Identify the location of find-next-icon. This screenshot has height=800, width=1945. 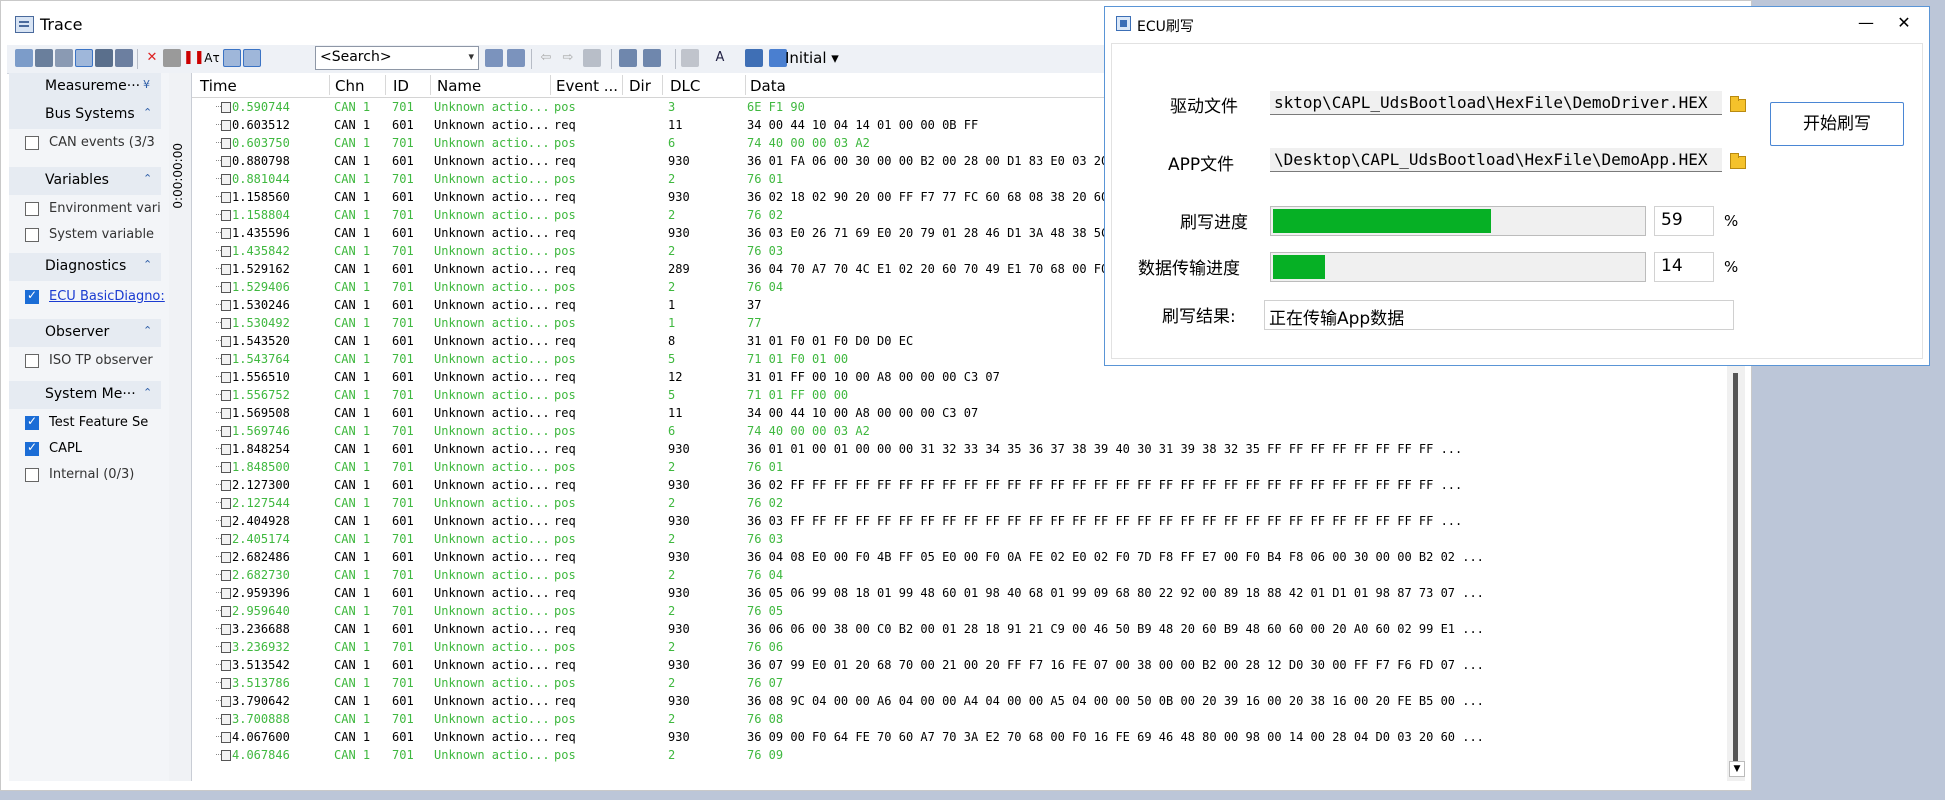
(516, 58).